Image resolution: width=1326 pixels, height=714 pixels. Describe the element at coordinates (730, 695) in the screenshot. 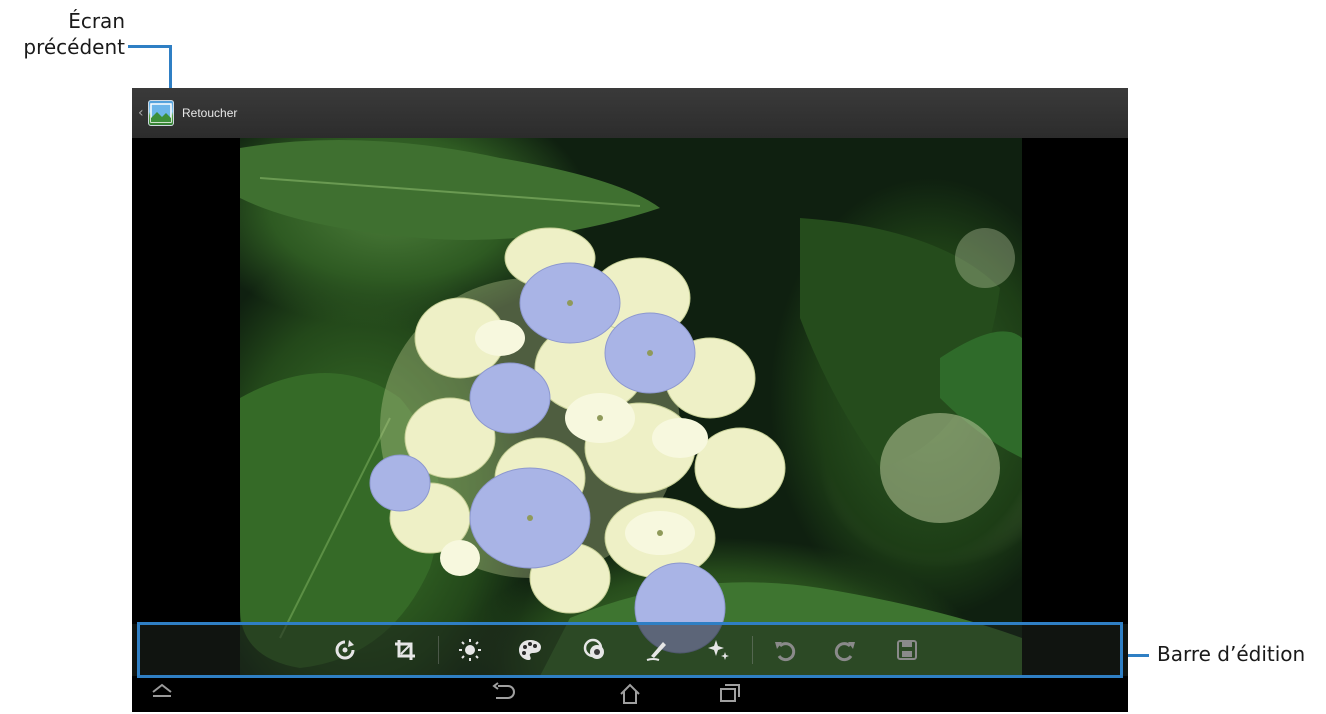

I see `recent-apps-icon` at that location.